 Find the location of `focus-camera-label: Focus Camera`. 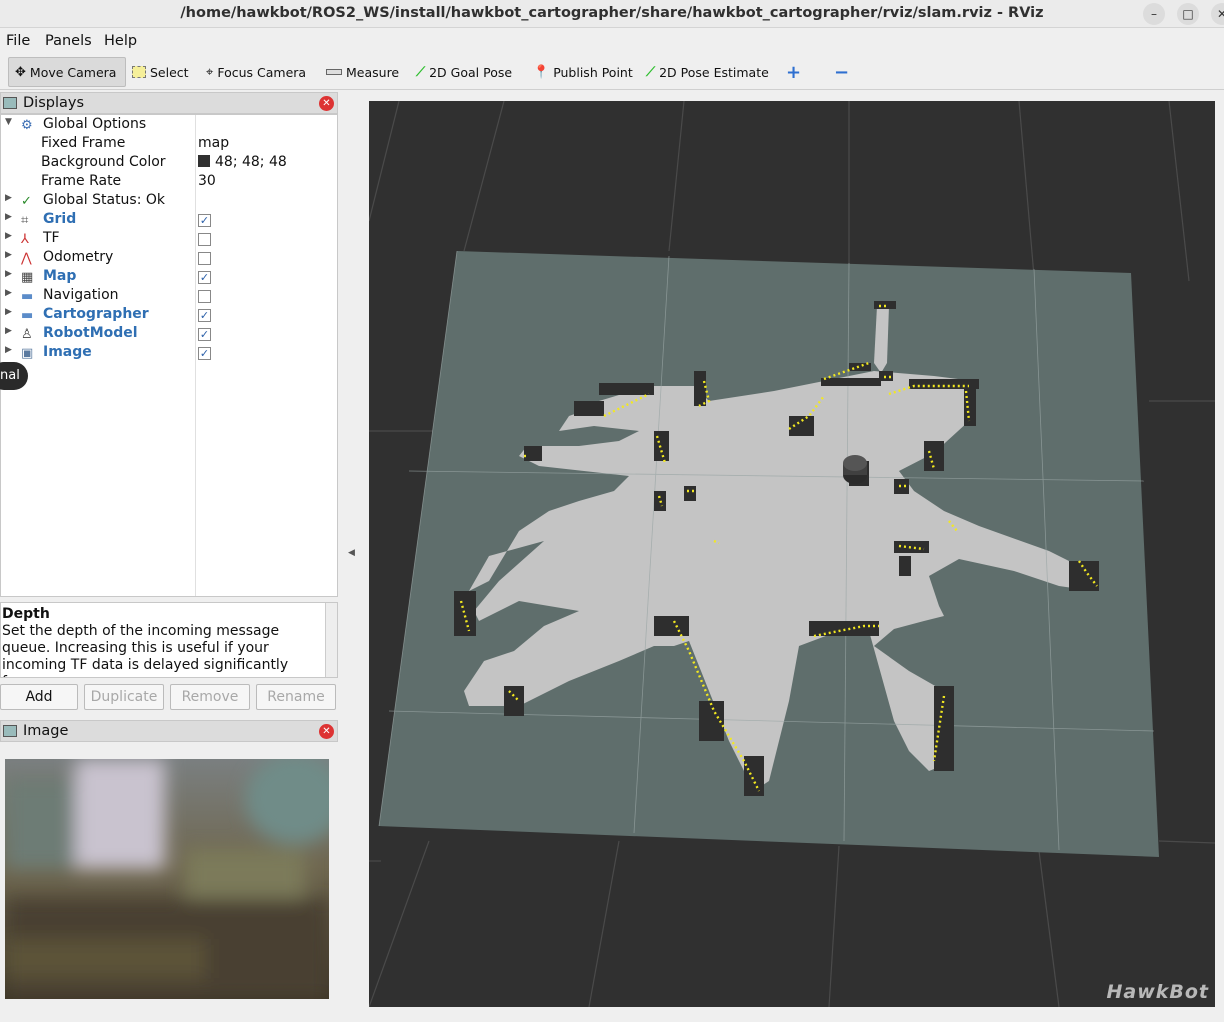

focus-camera-label: Focus Camera is located at coordinates (262, 72).